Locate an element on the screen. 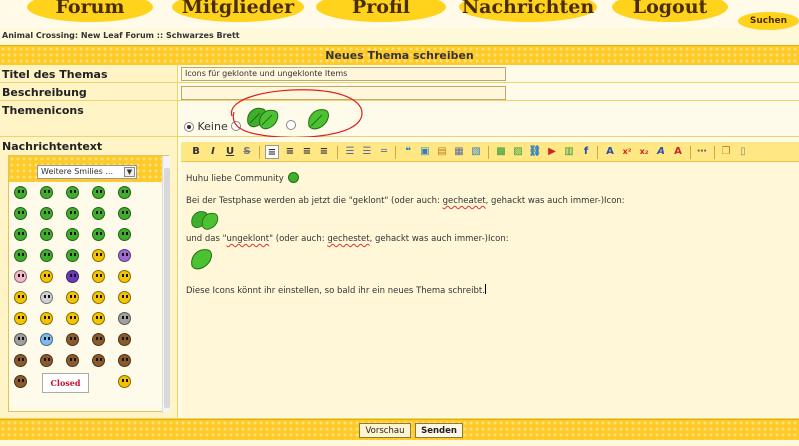  superscript-icon: x² is located at coordinates (627, 152).